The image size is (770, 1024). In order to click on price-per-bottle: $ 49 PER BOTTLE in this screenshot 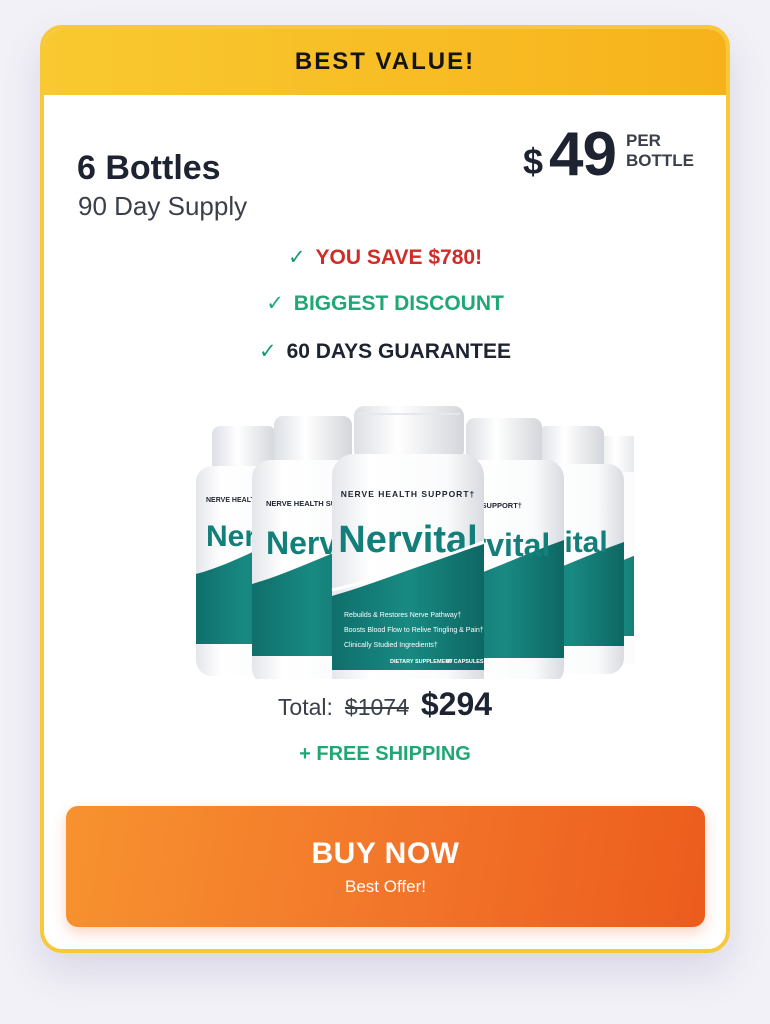, I will do `click(608, 155)`.